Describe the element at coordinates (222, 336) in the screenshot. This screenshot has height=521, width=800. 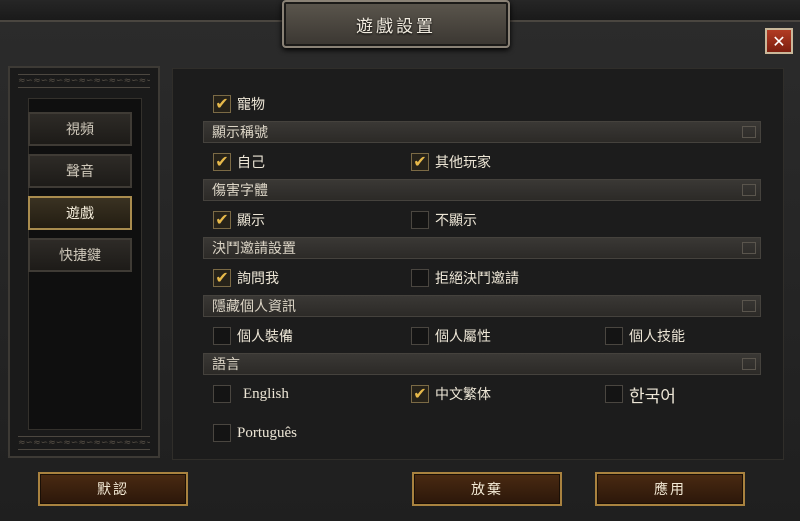
I see `checkbox-hide-equipment` at that location.